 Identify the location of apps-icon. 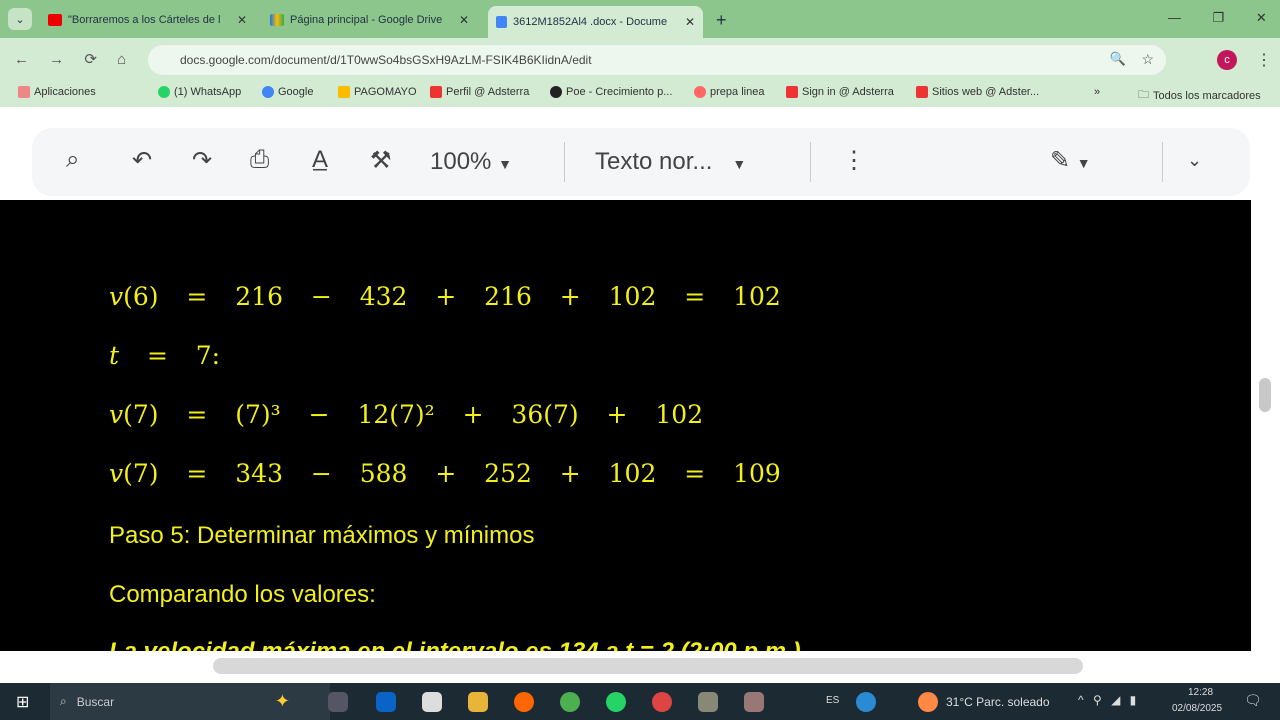
(24, 92).